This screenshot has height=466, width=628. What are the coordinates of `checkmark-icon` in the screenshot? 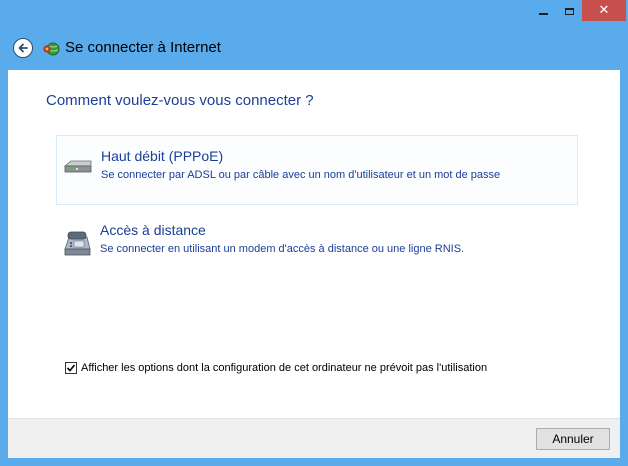 It's located at (71, 368).